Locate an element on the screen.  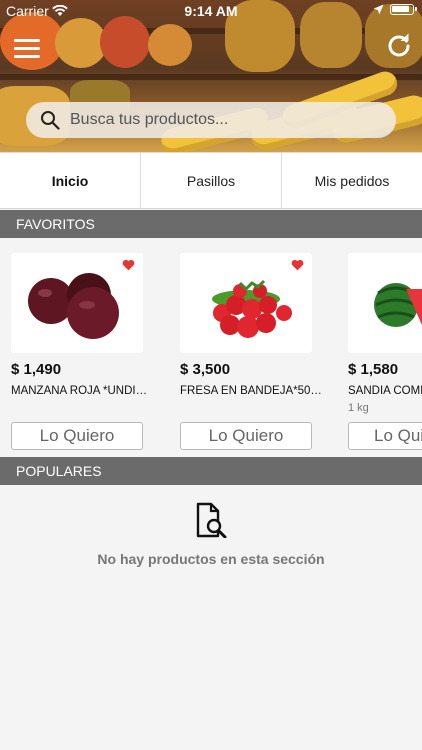
product-image-strawberry is located at coordinates (246, 303).